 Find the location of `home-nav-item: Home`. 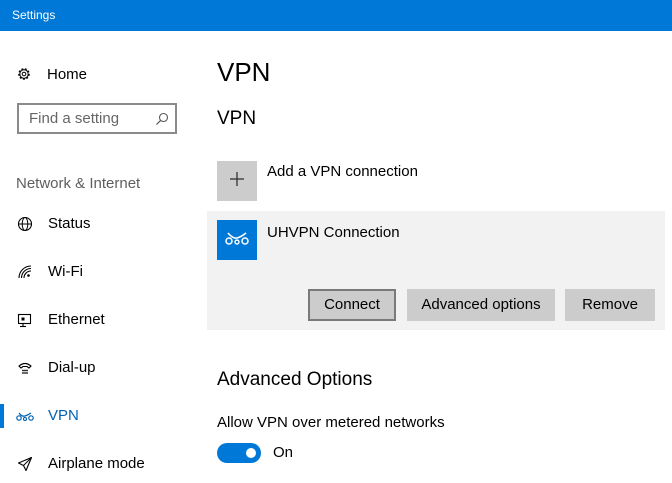

home-nav-item: Home is located at coordinates (51, 74).